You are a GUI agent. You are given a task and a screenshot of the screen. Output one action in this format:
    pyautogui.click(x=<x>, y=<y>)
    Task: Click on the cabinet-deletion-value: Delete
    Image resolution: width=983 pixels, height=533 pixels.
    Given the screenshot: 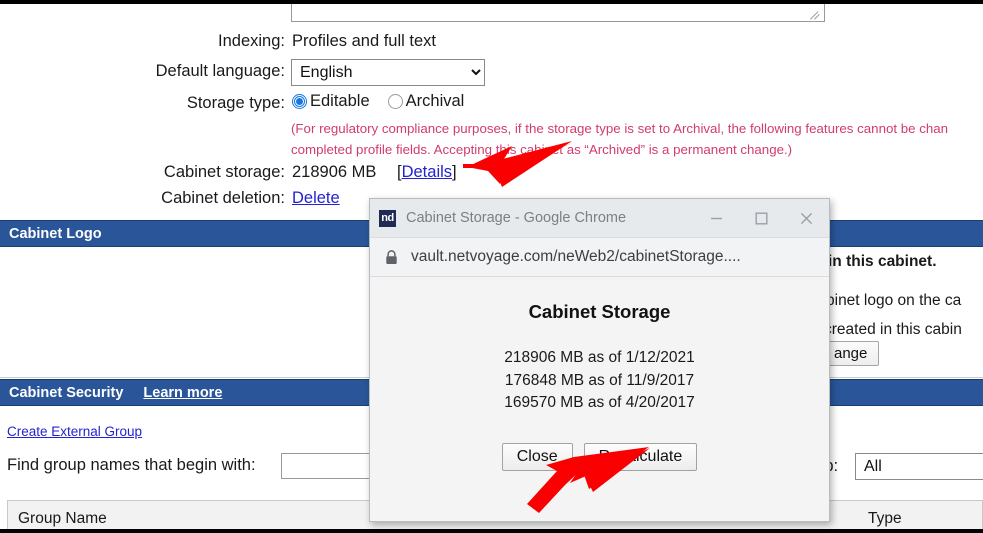 What is the action you would take?
    pyautogui.click(x=316, y=198)
    